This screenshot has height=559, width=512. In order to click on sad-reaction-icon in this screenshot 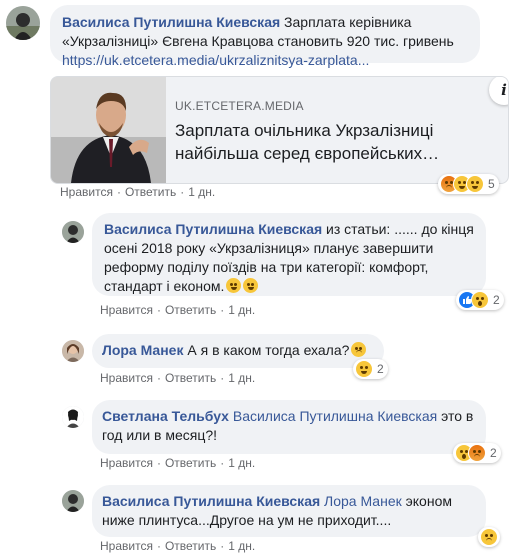, I will do `click(489, 537)`.